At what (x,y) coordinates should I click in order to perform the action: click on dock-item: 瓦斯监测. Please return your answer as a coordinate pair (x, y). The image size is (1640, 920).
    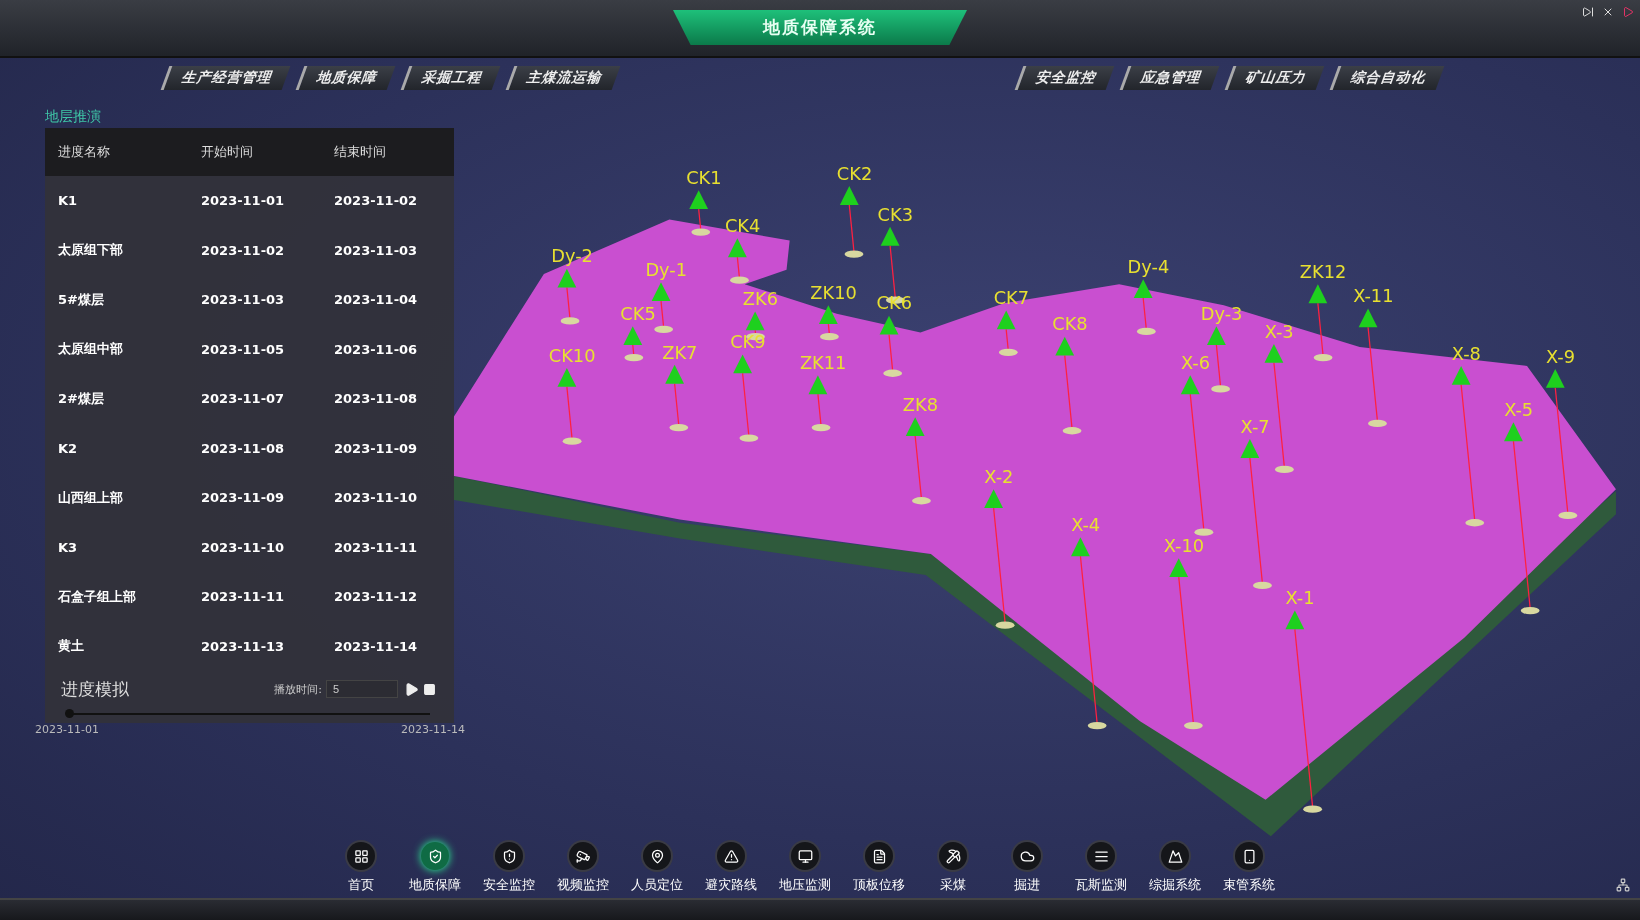
    Looking at the image, I should click on (1101, 868).